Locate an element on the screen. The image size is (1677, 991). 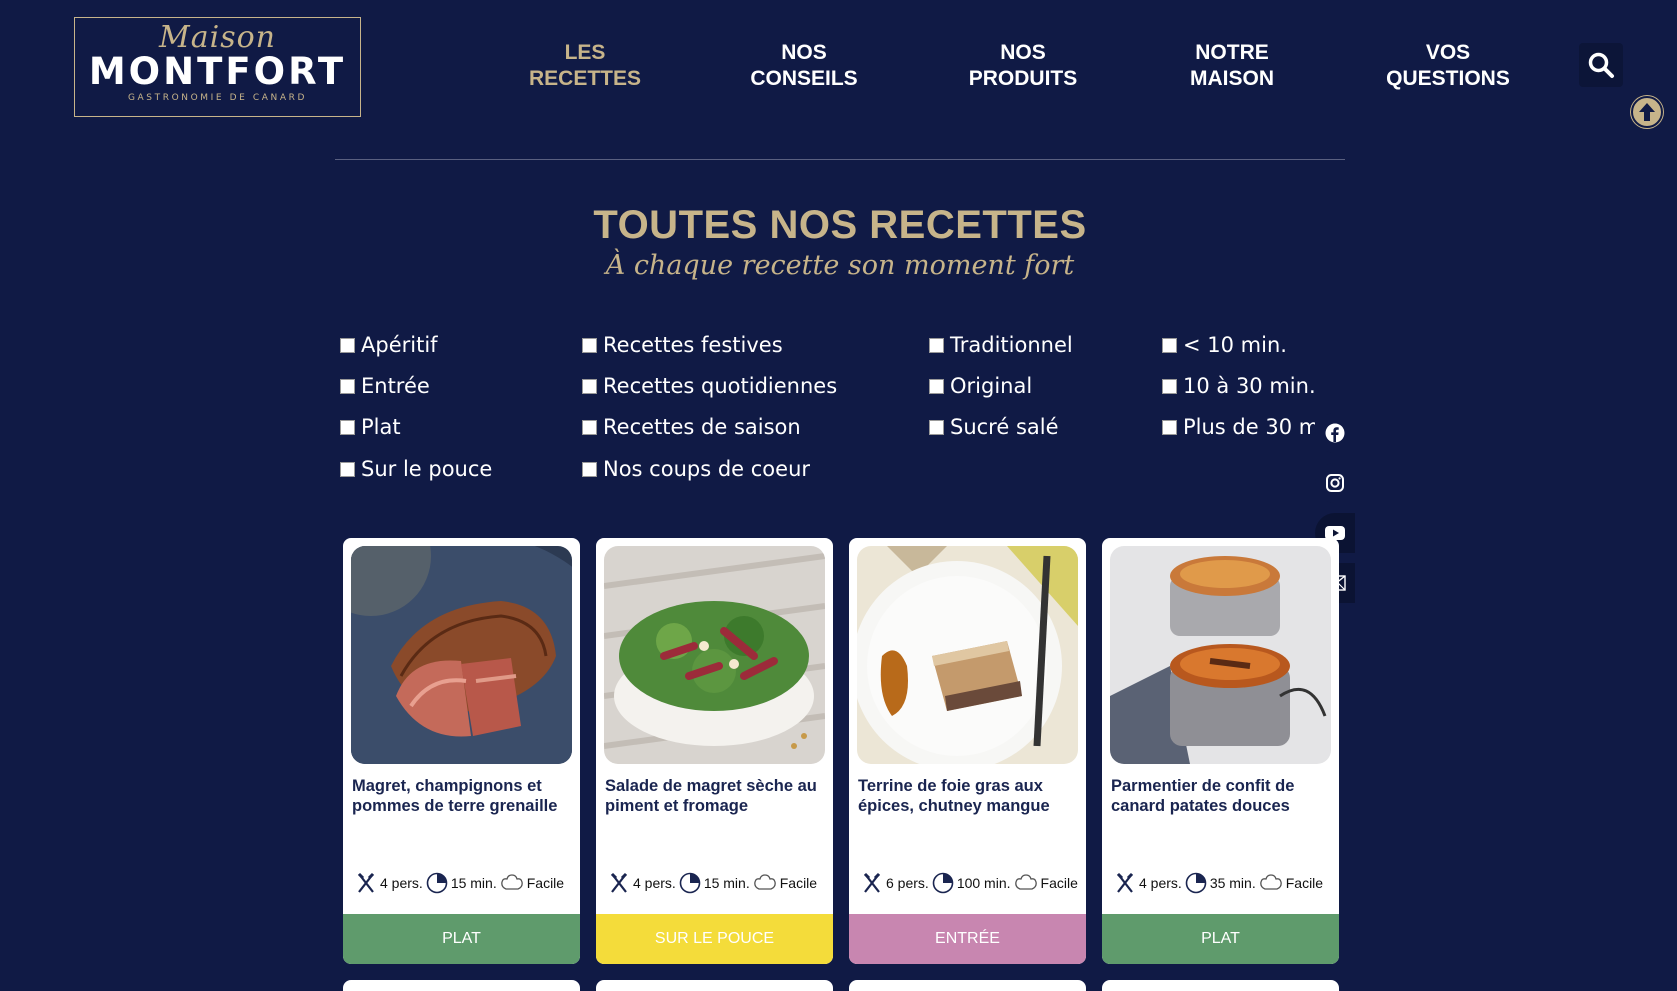
filter-label: Plat is located at coordinates (381, 427).